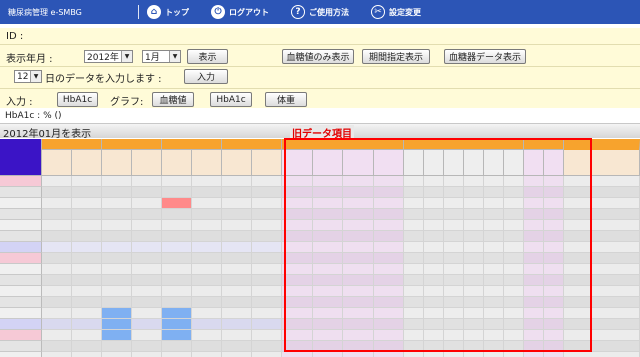  Describe the element at coordinates (21, 157) in the screenshot. I see `date-column-header` at that location.